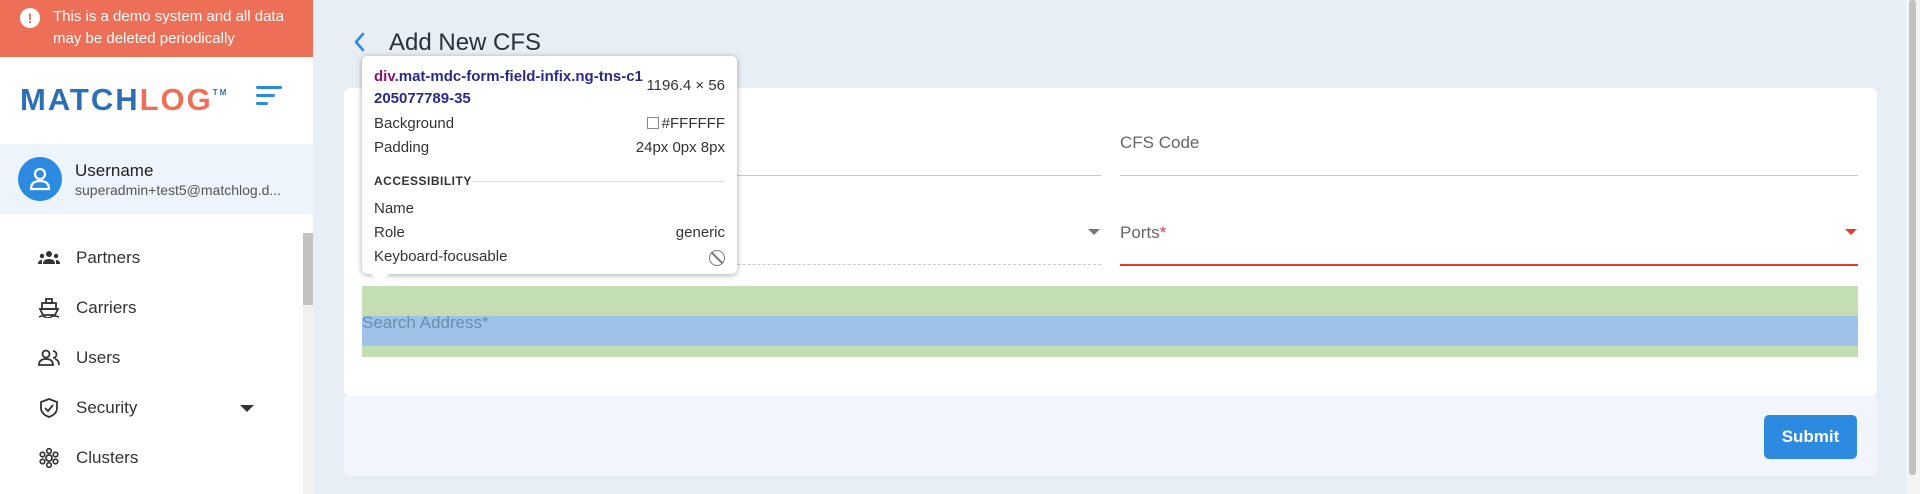  Describe the element at coordinates (30, 18) in the screenshot. I see `warning-icon: !` at that location.